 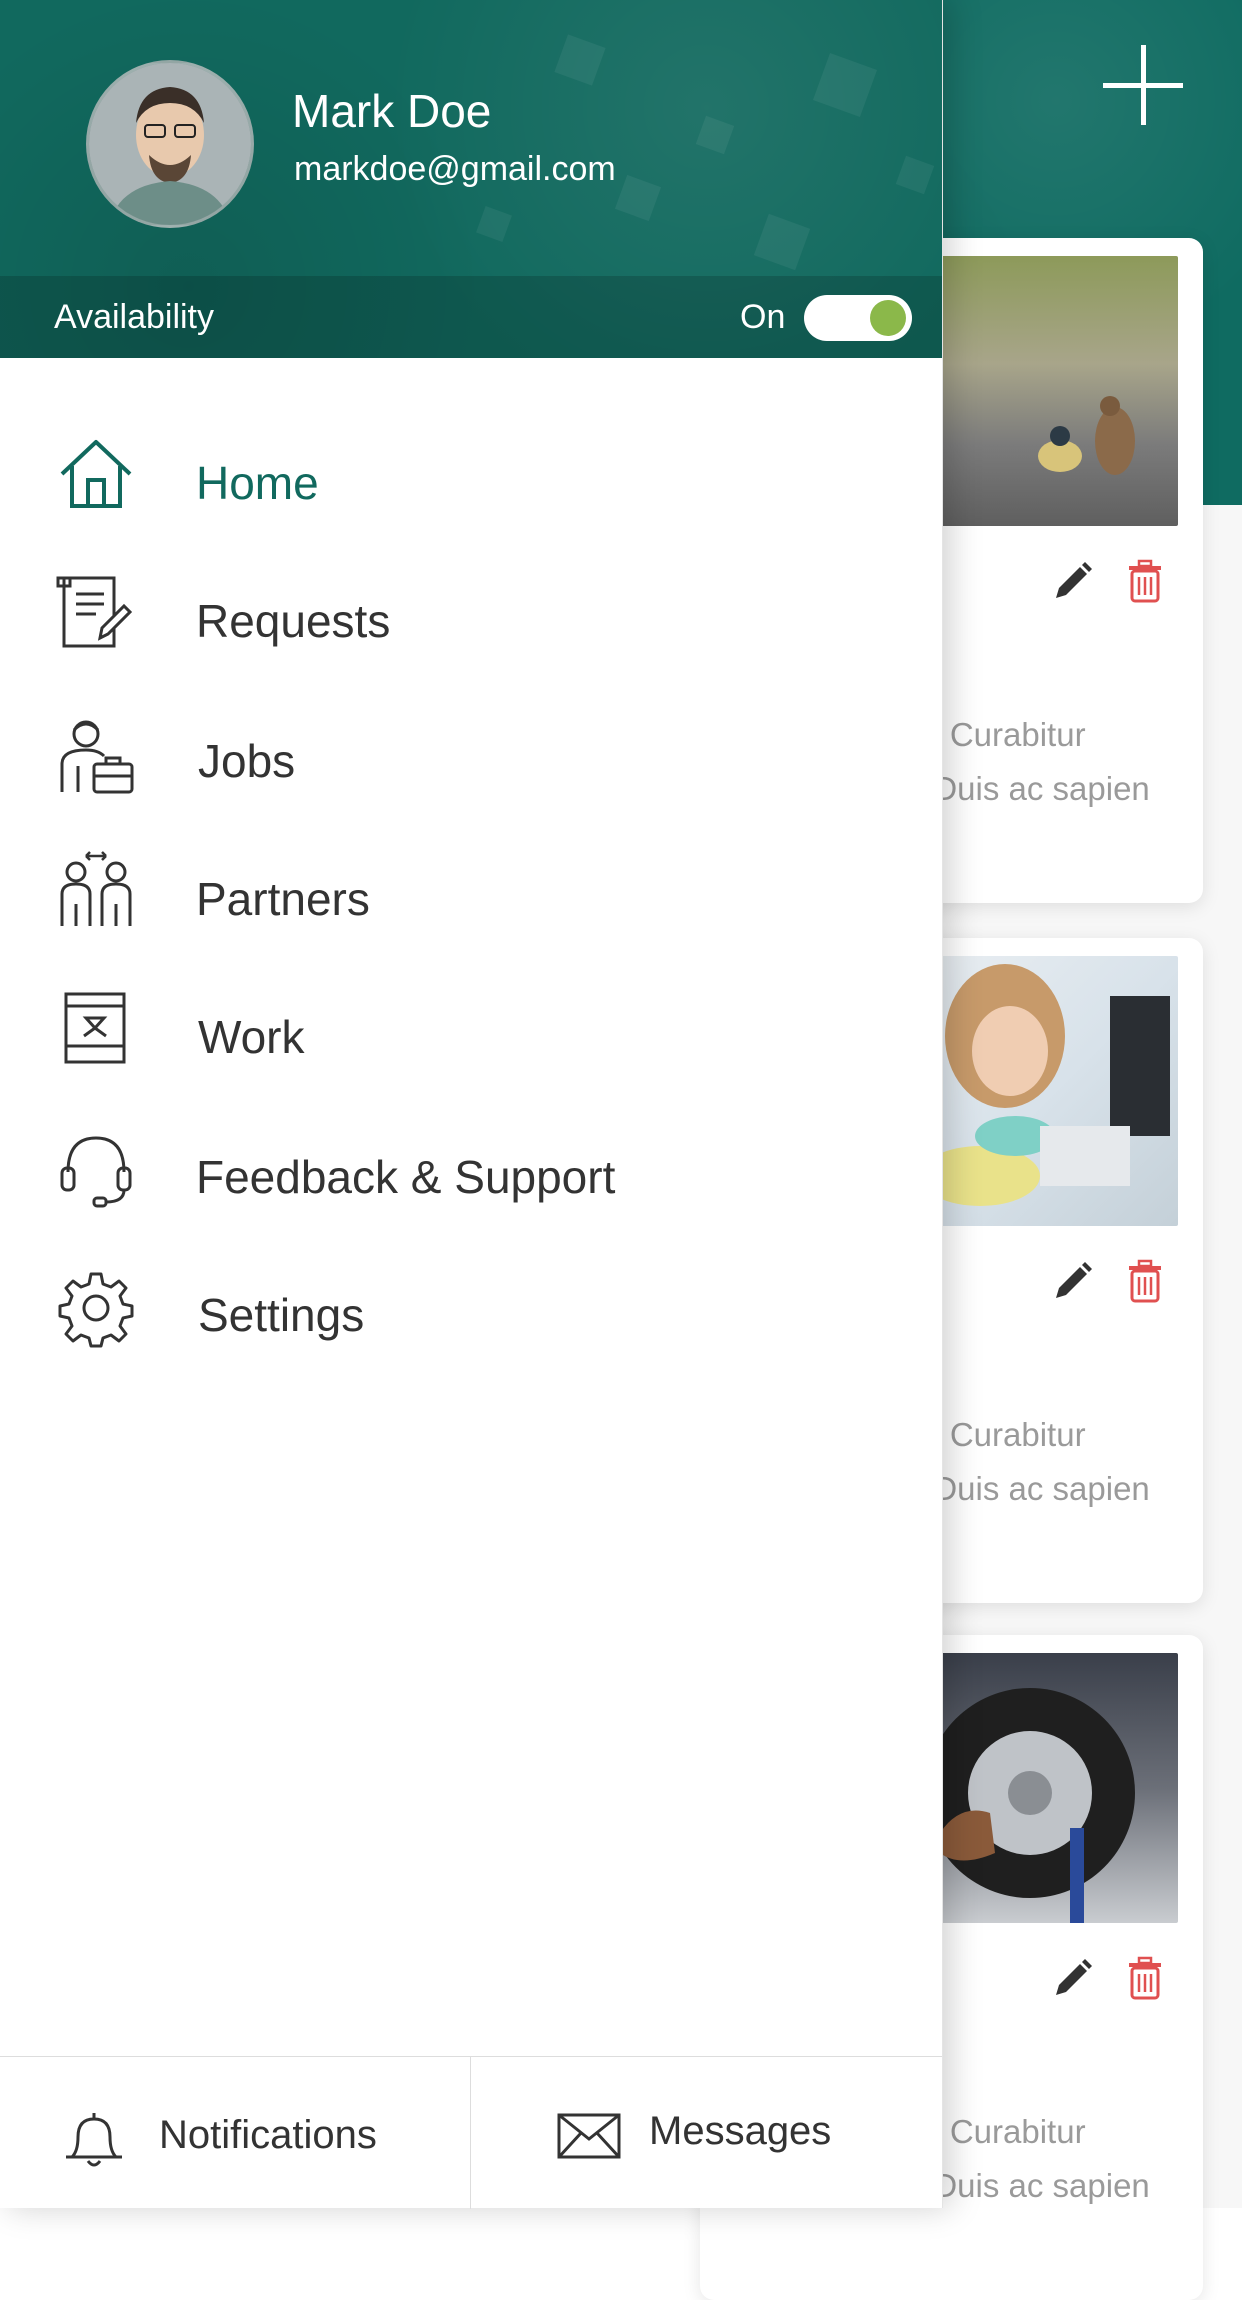 I want to click on gear-icon, so click(x=96, y=1310).